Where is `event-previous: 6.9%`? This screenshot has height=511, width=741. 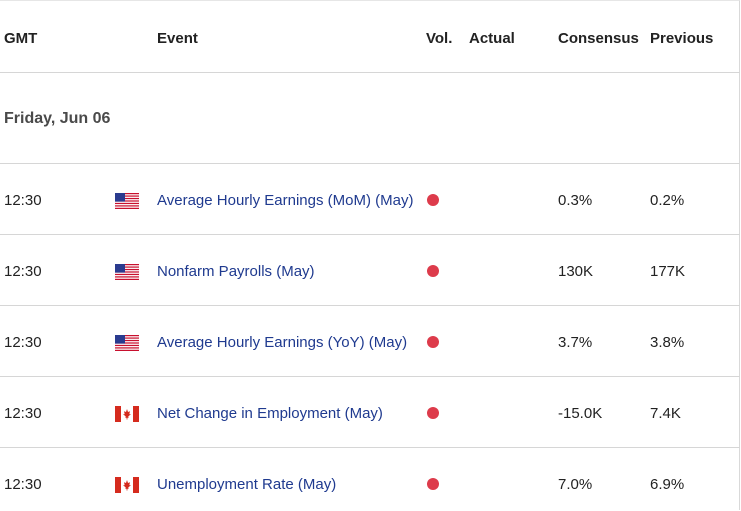 event-previous: 6.9% is located at coordinates (667, 484).